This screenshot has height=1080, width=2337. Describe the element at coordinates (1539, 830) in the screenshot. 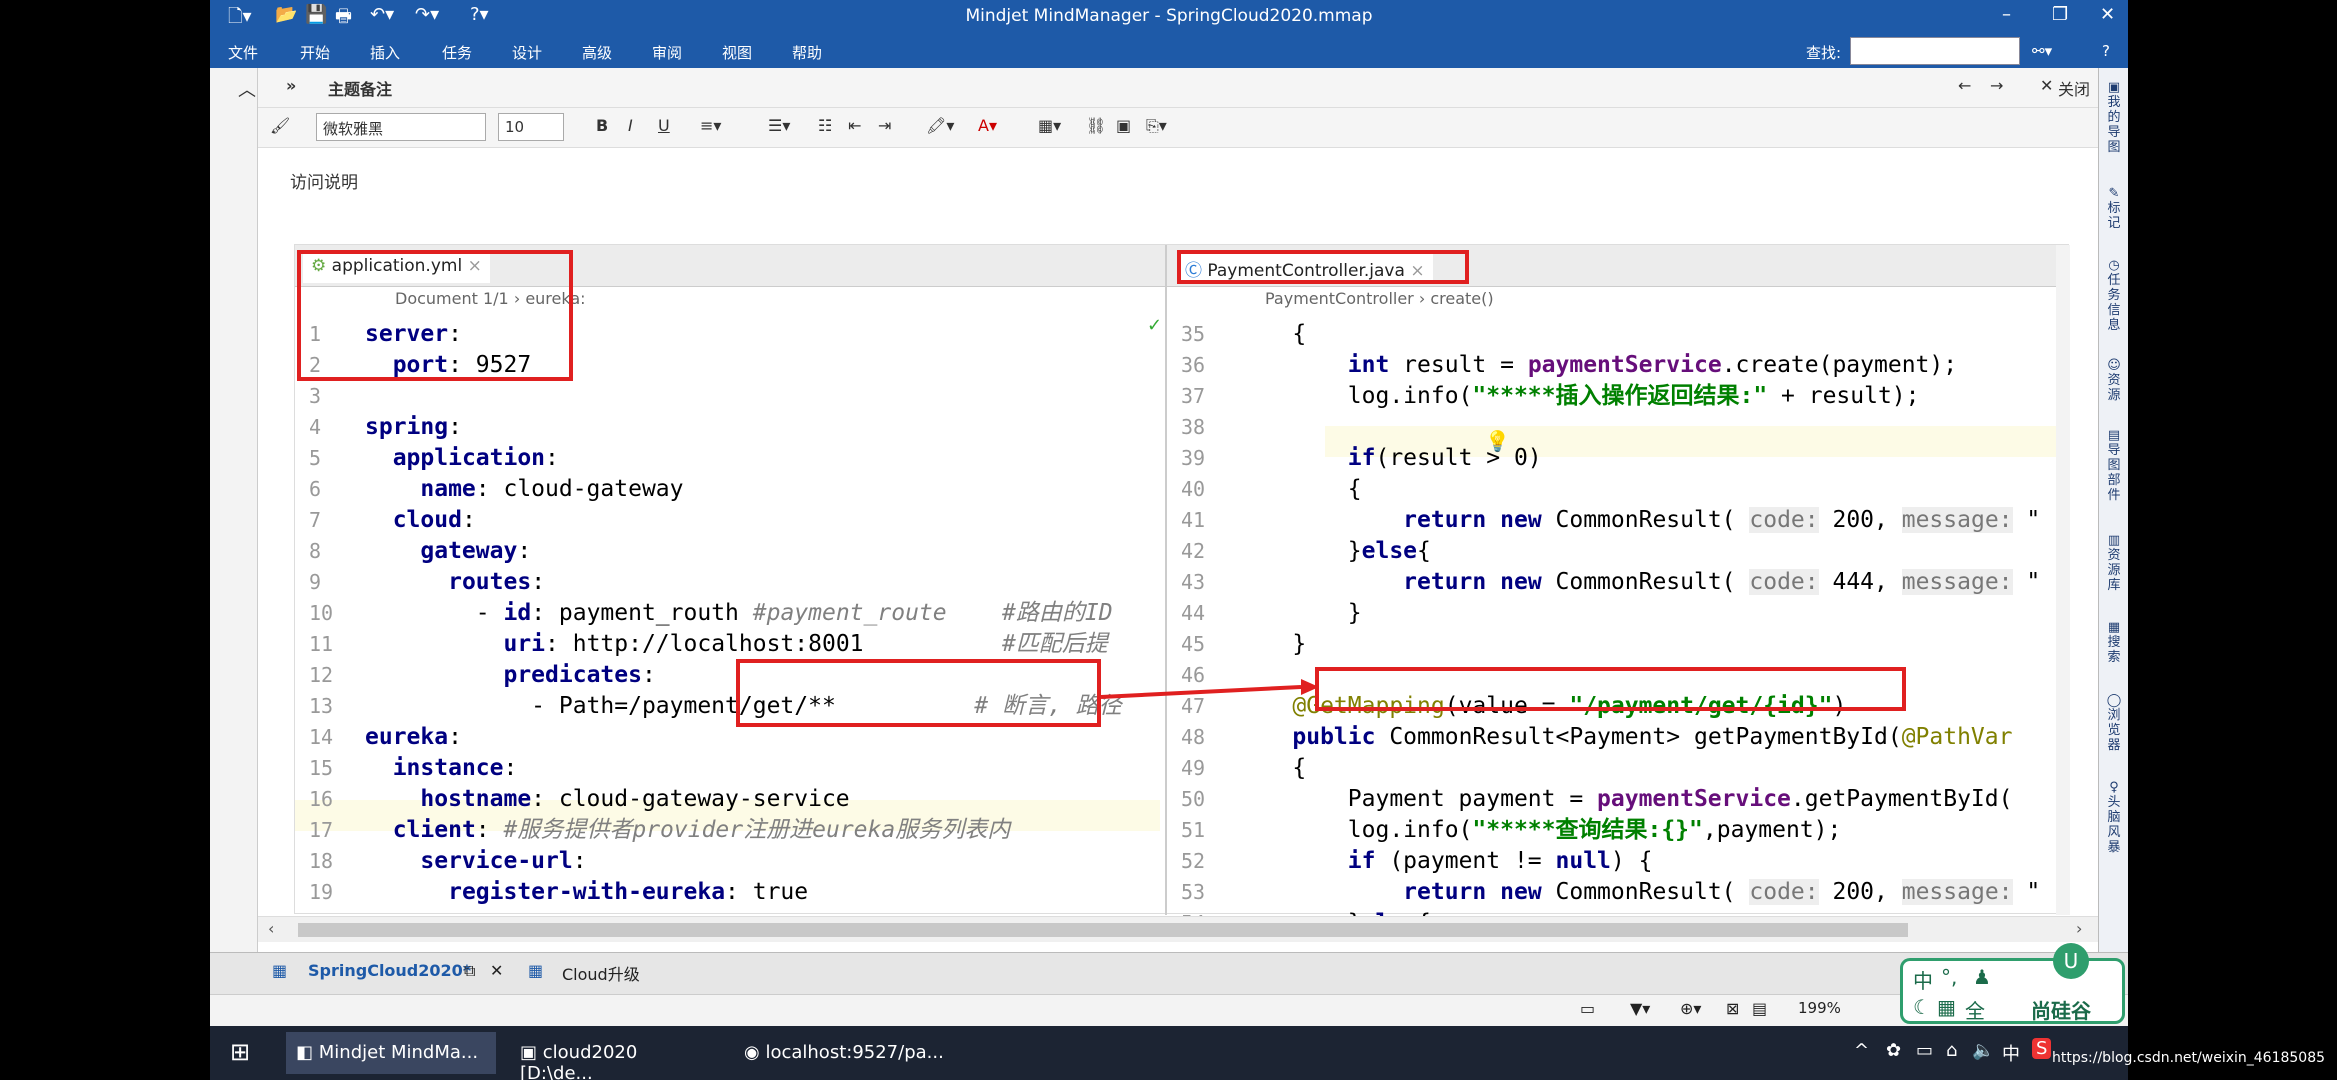

I see `code-line: log.info("*****查询结果:{}",payment);` at that location.